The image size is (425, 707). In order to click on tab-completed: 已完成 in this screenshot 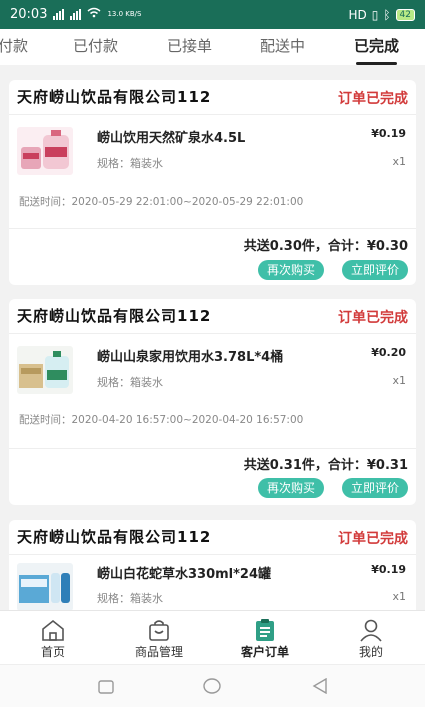, I will do `click(376, 47)`.